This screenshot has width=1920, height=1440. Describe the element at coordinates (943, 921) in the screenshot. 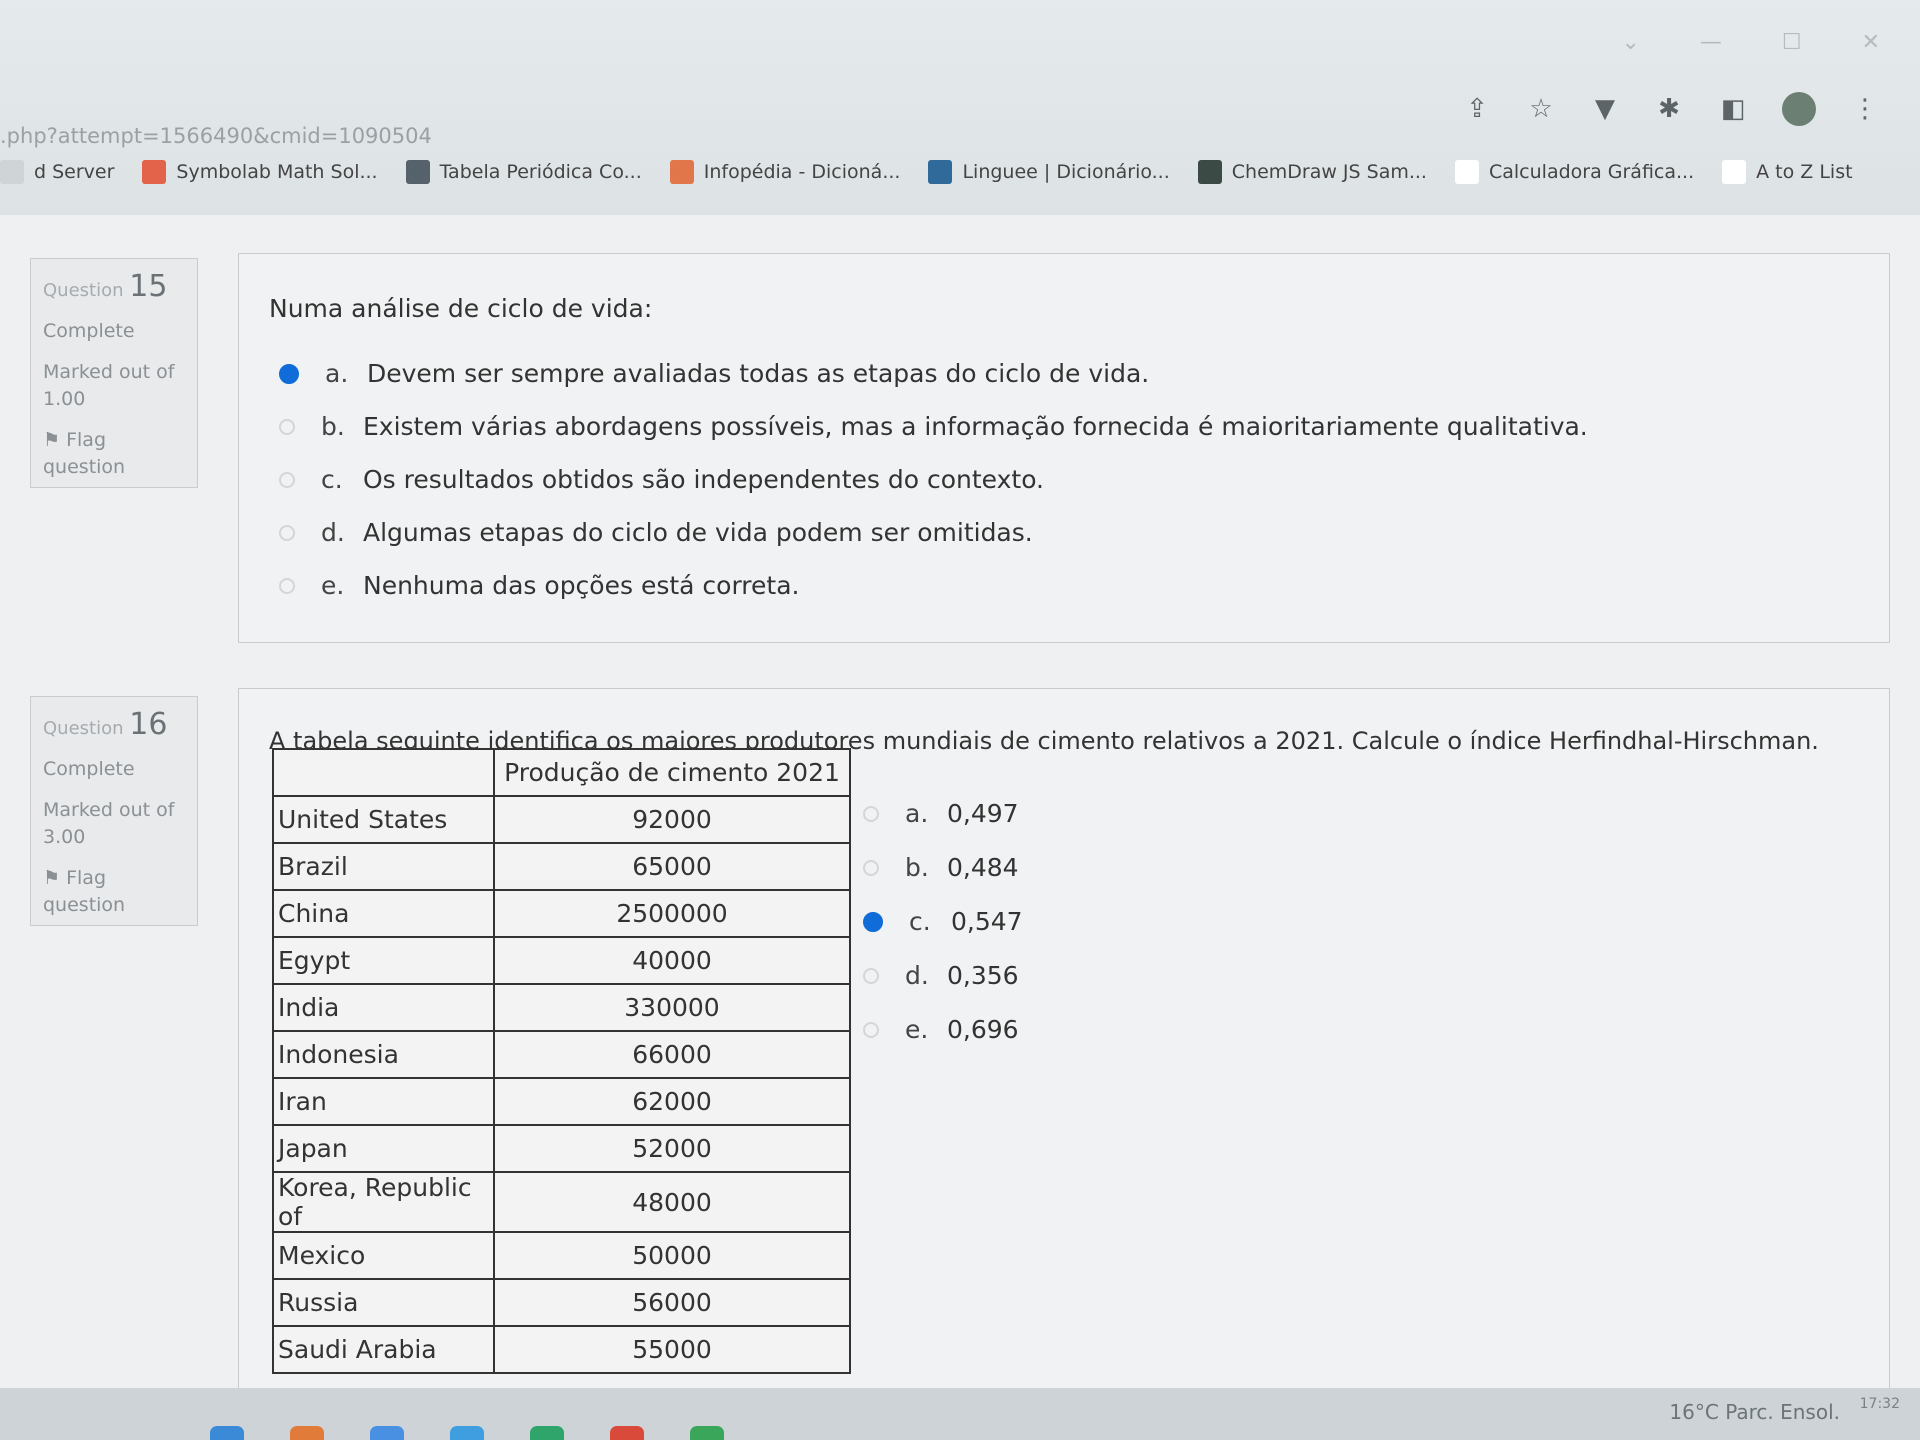

I see `answer-option-c: c. 0,547` at that location.